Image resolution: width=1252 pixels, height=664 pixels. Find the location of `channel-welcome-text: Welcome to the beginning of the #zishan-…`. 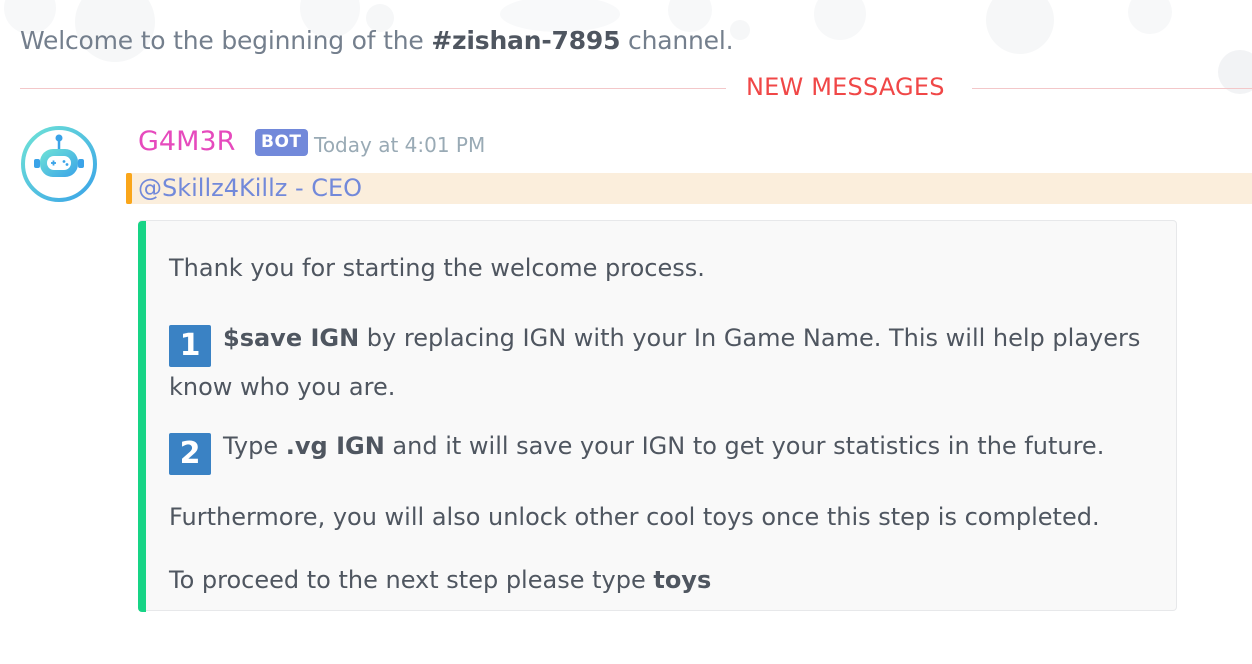

channel-welcome-text: Welcome to the beginning of the #zishan-… is located at coordinates (377, 40).